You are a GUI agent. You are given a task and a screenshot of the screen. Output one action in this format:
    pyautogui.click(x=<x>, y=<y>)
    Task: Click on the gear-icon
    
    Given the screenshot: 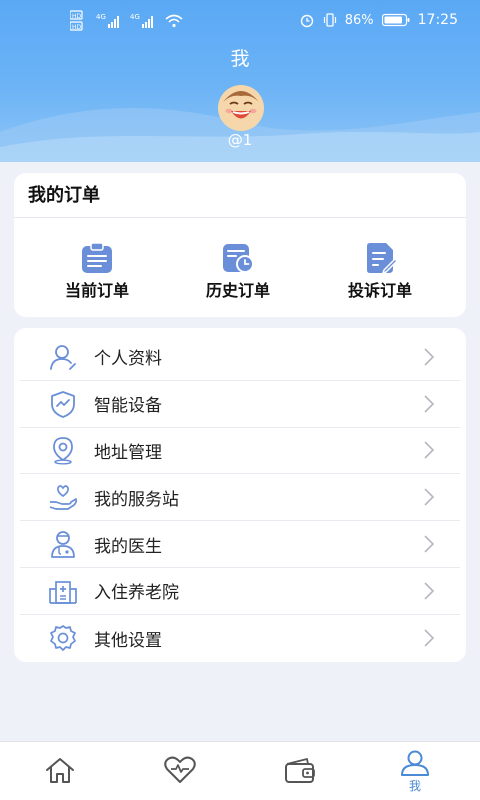 What is the action you would take?
    pyautogui.click(x=63, y=638)
    